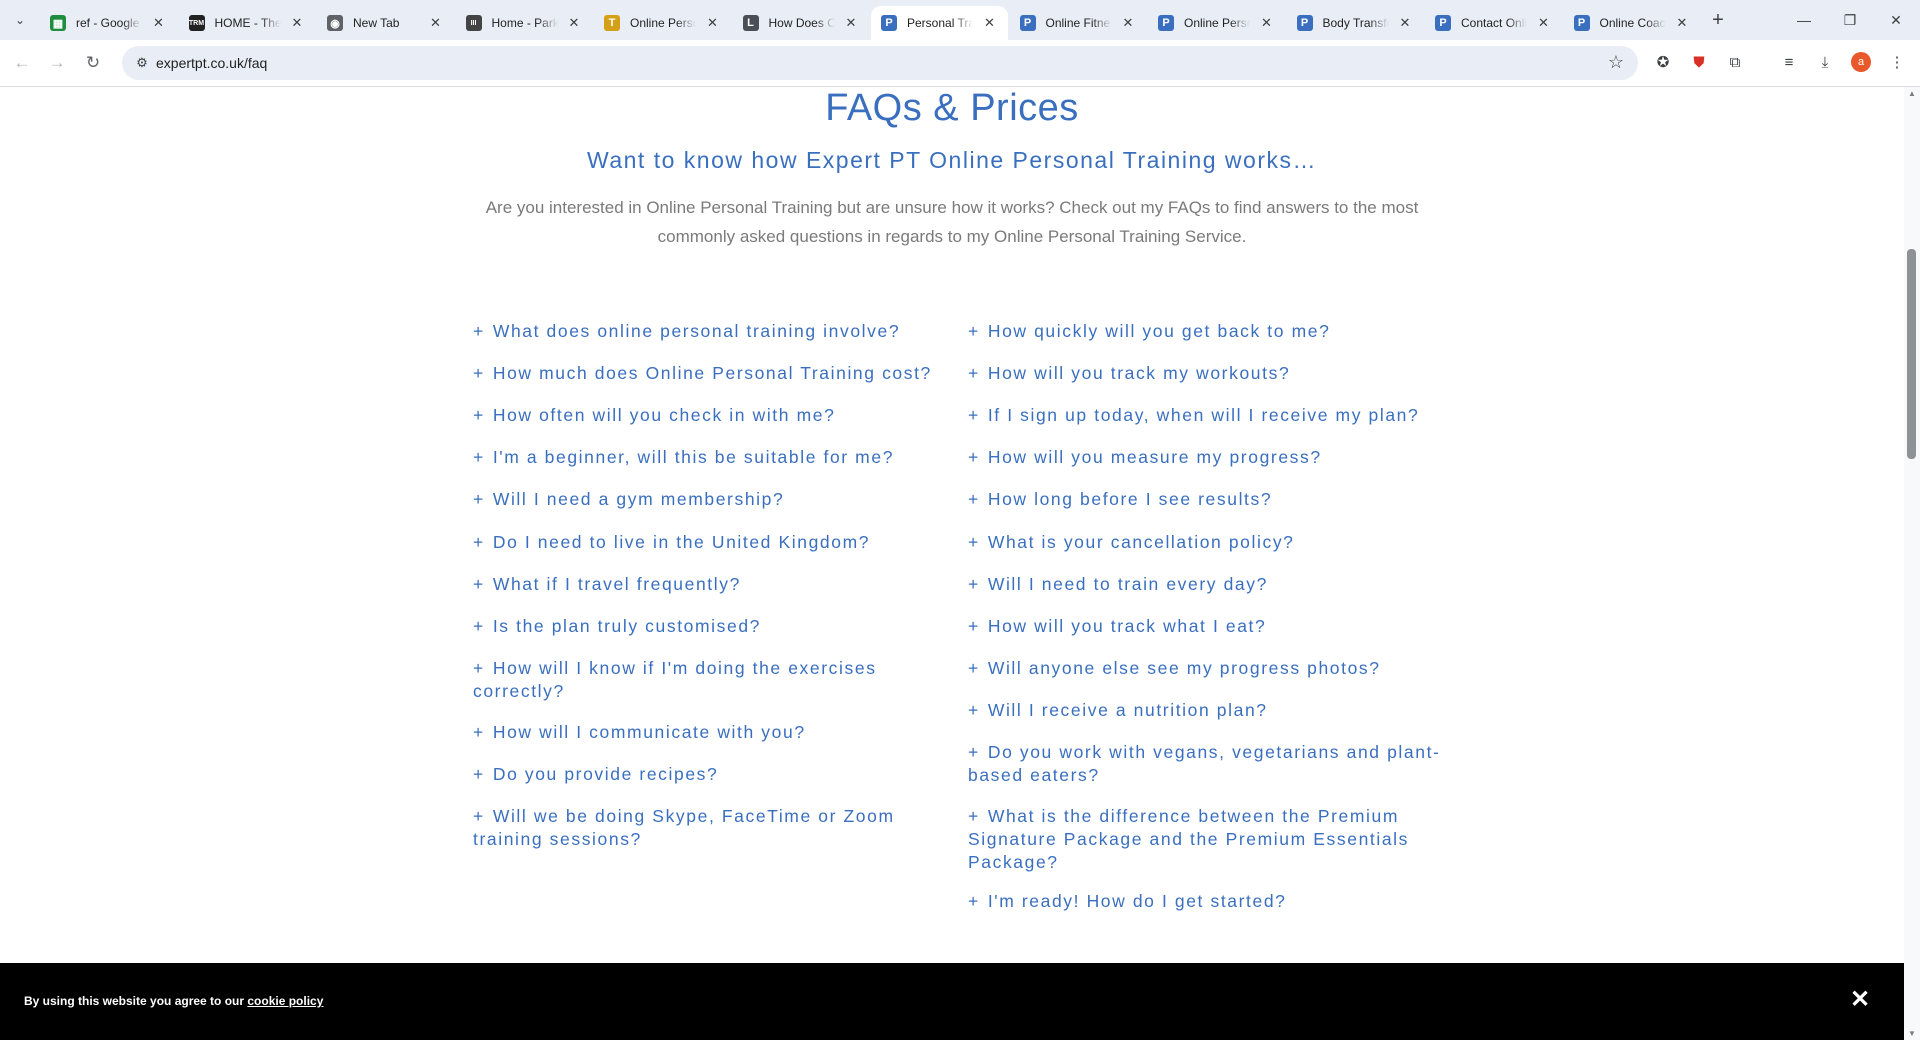 The image size is (1920, 1040). I want to click on faq-question: What if I travel frequently?, so click(617, 584).